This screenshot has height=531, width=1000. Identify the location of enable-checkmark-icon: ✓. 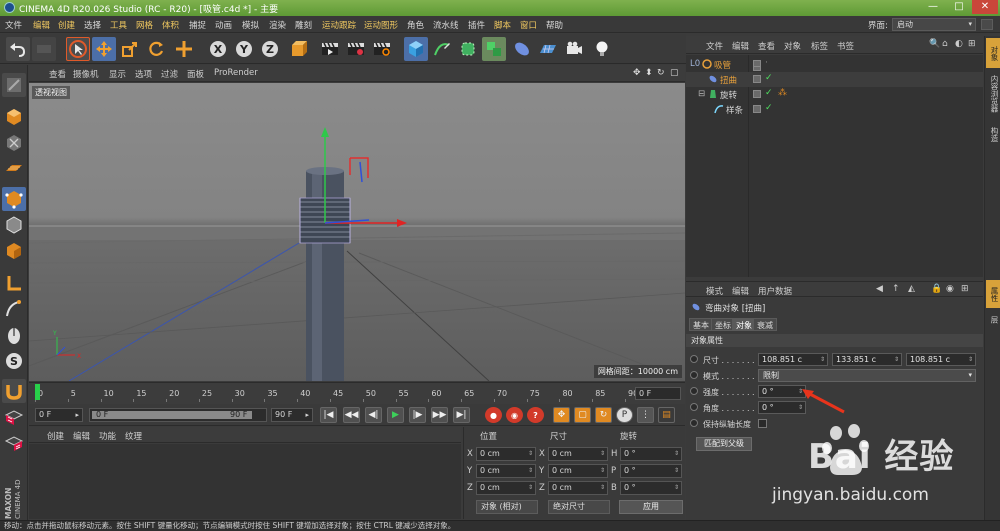
(769, 78).